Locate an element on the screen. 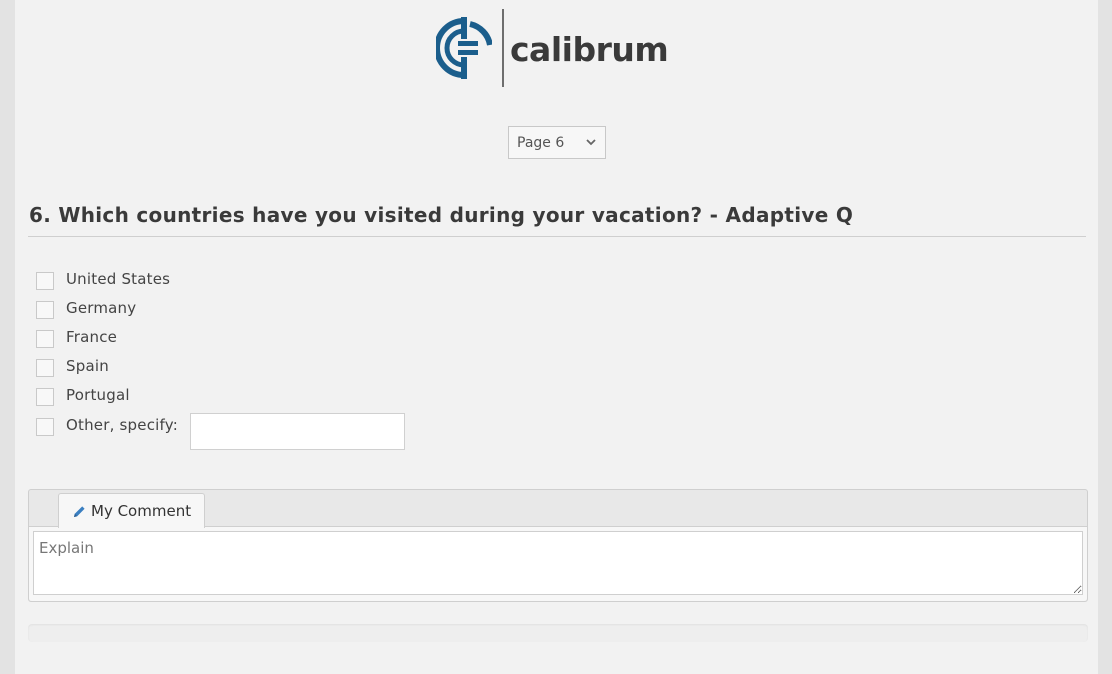  comment-textarea is located at coordinates (558, 563).